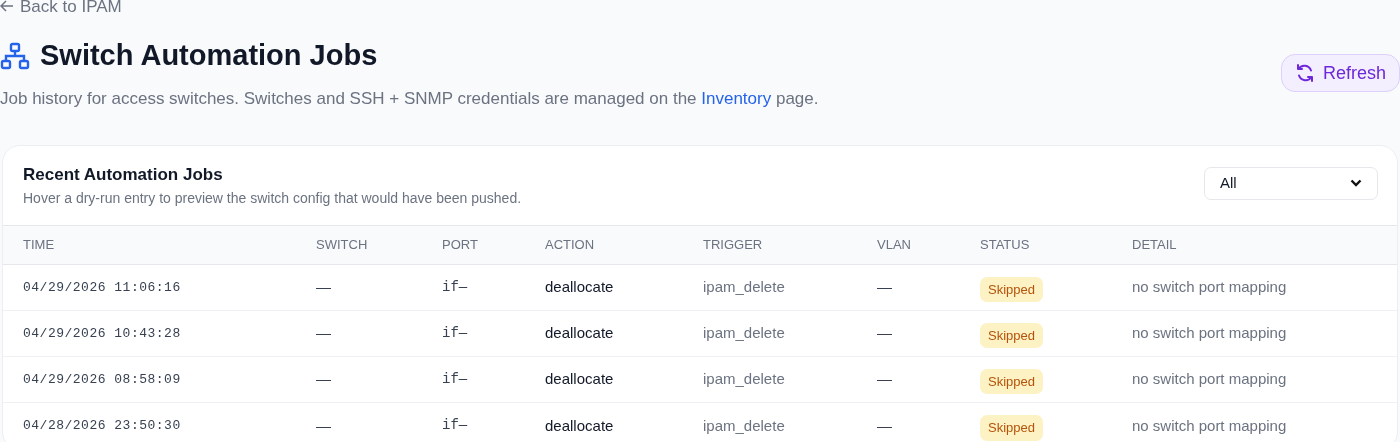 Image resolution: width=1400 pixels, height=442 pixels. What do you see at coordinates (15, 55) in the screenshot?
I see `network-tree-icon` at bounding box center [15, 55].